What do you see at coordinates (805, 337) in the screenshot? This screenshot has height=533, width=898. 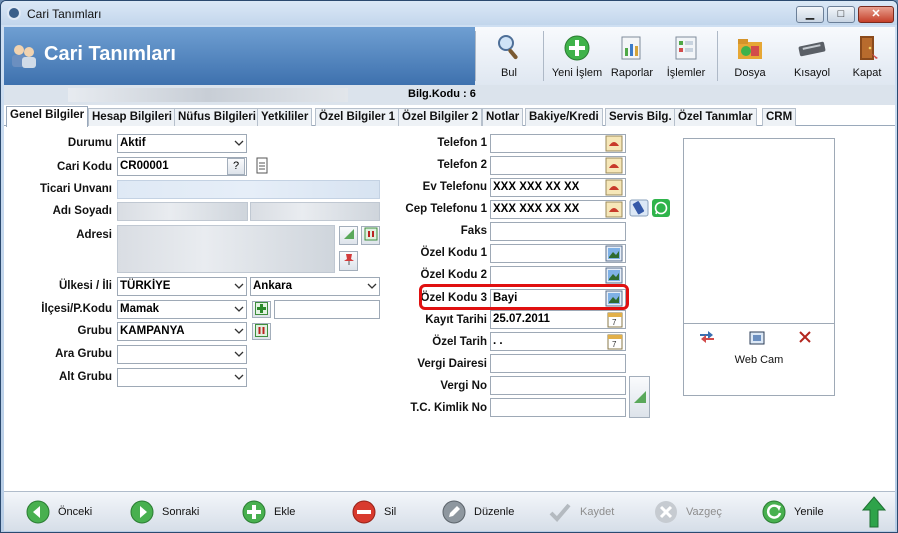 I see `delete-icon` at bounding box center [805, 337].